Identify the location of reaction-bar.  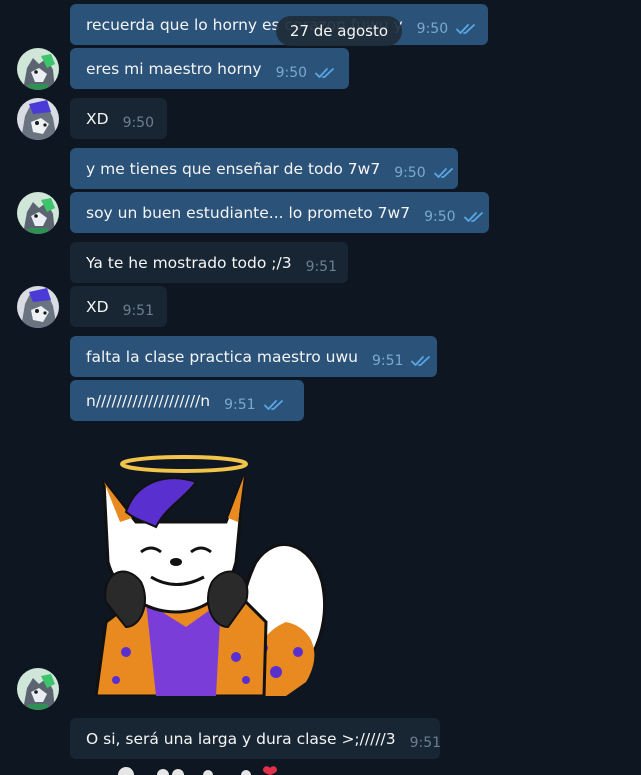
(198, 769).